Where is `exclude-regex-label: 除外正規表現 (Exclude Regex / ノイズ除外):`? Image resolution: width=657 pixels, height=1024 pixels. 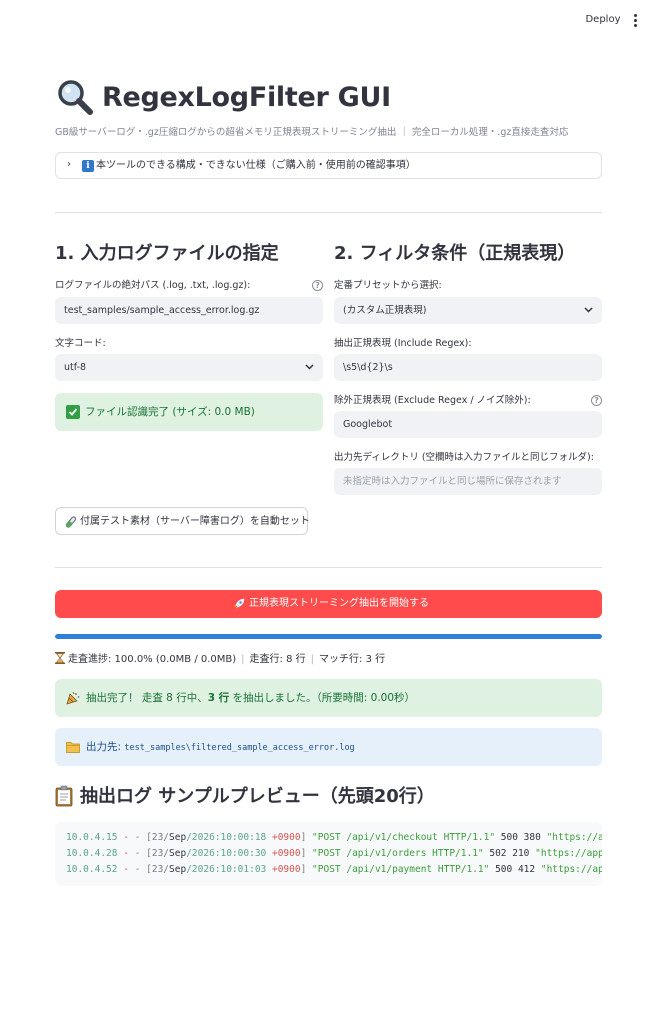
exclude-regex-label: 除外正規表現 (Exclude Regex / ノイズ除外): is located at coordinates (432, 400).